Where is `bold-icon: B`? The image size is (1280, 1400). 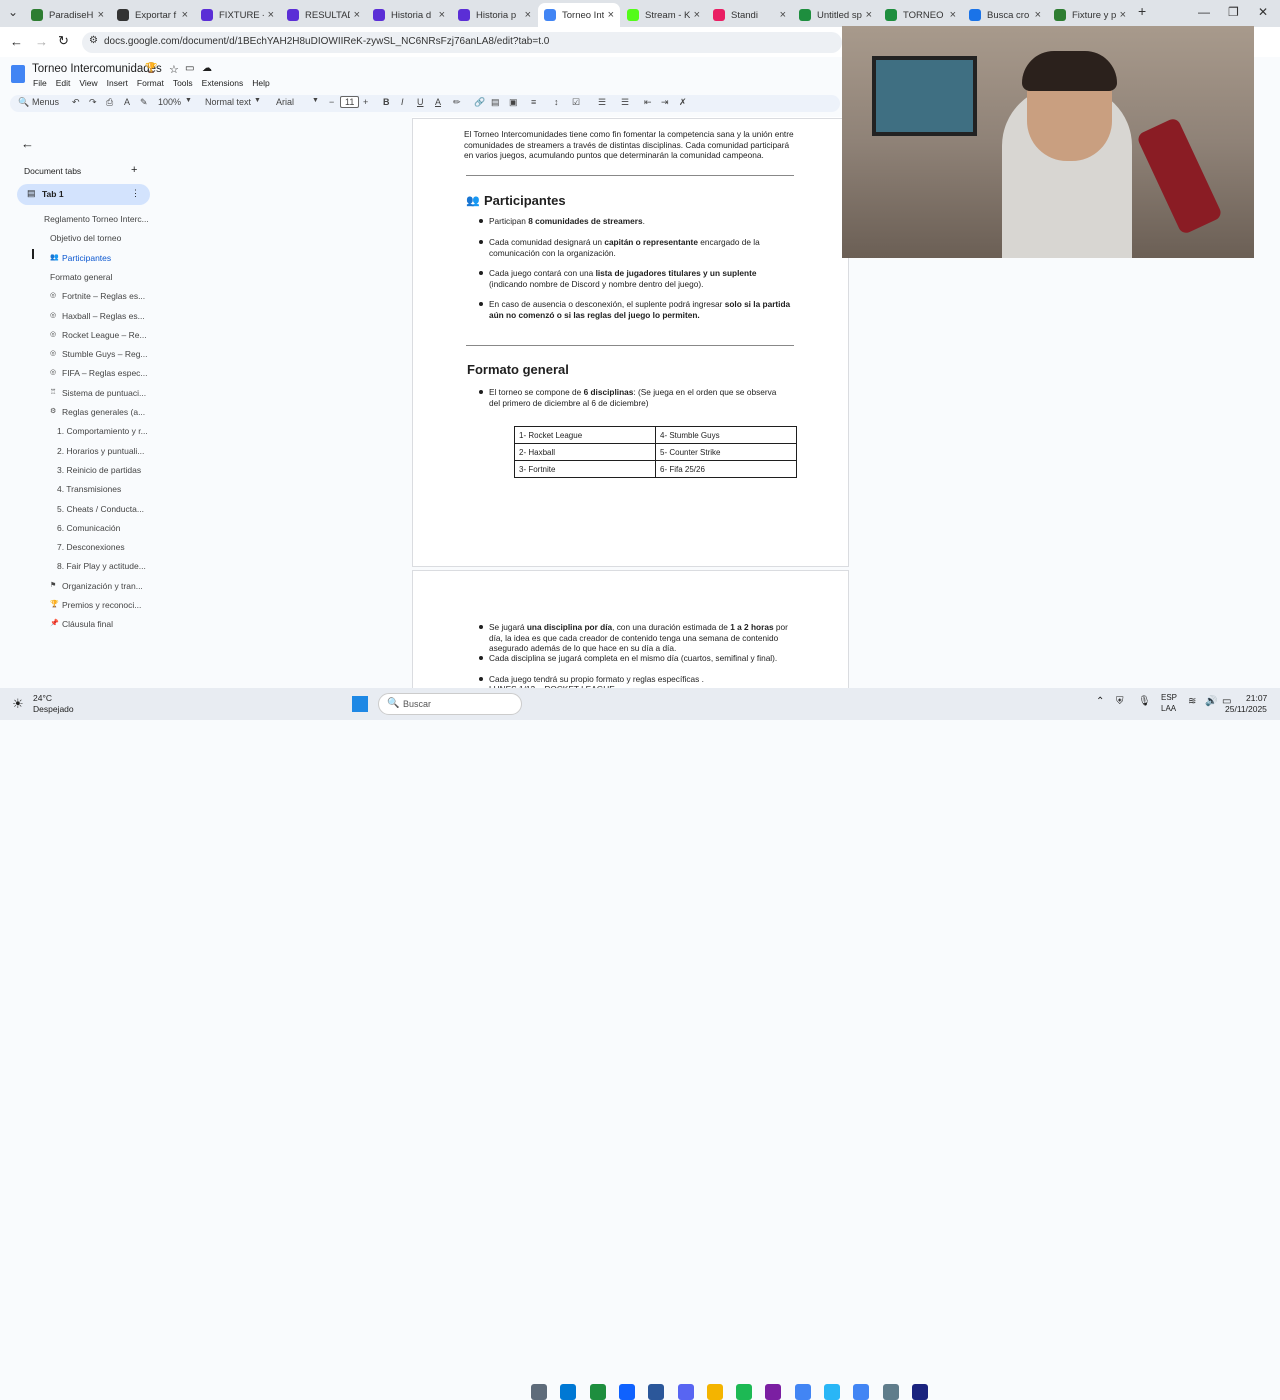 bold-icon: B is located at coordinates (386, 102).